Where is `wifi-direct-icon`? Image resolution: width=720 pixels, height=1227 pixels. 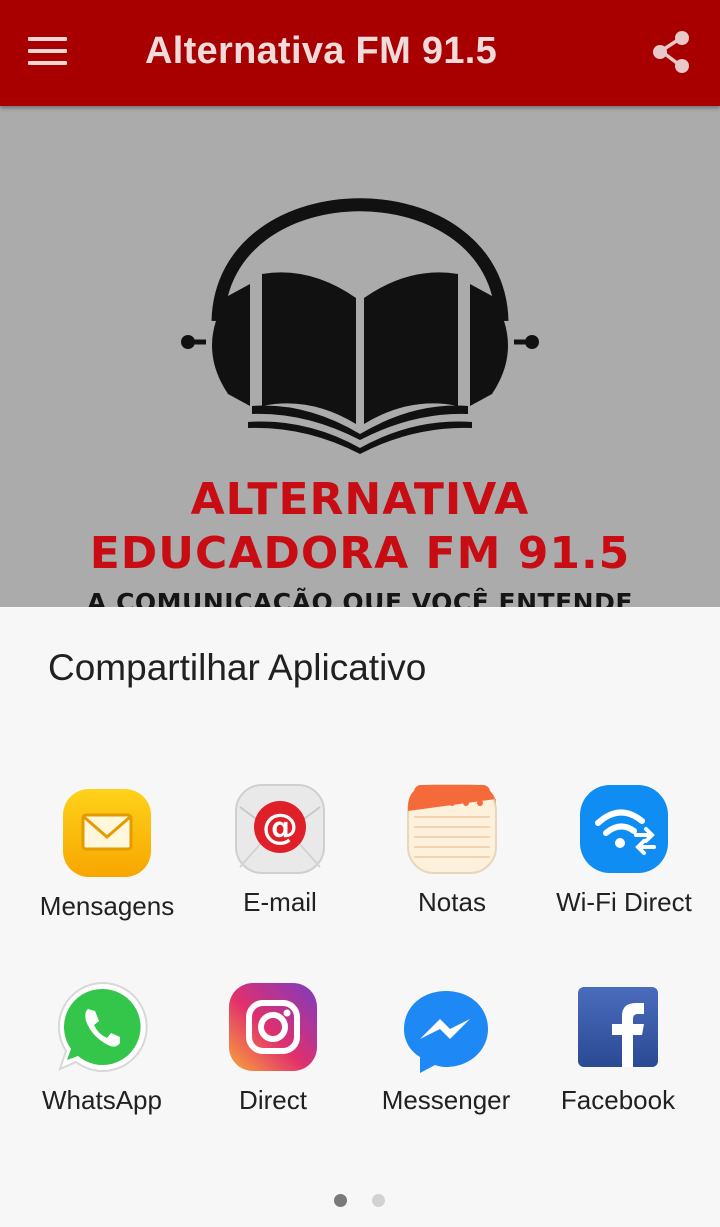 wifi-direct-icon is located at coordinates (624, 829).